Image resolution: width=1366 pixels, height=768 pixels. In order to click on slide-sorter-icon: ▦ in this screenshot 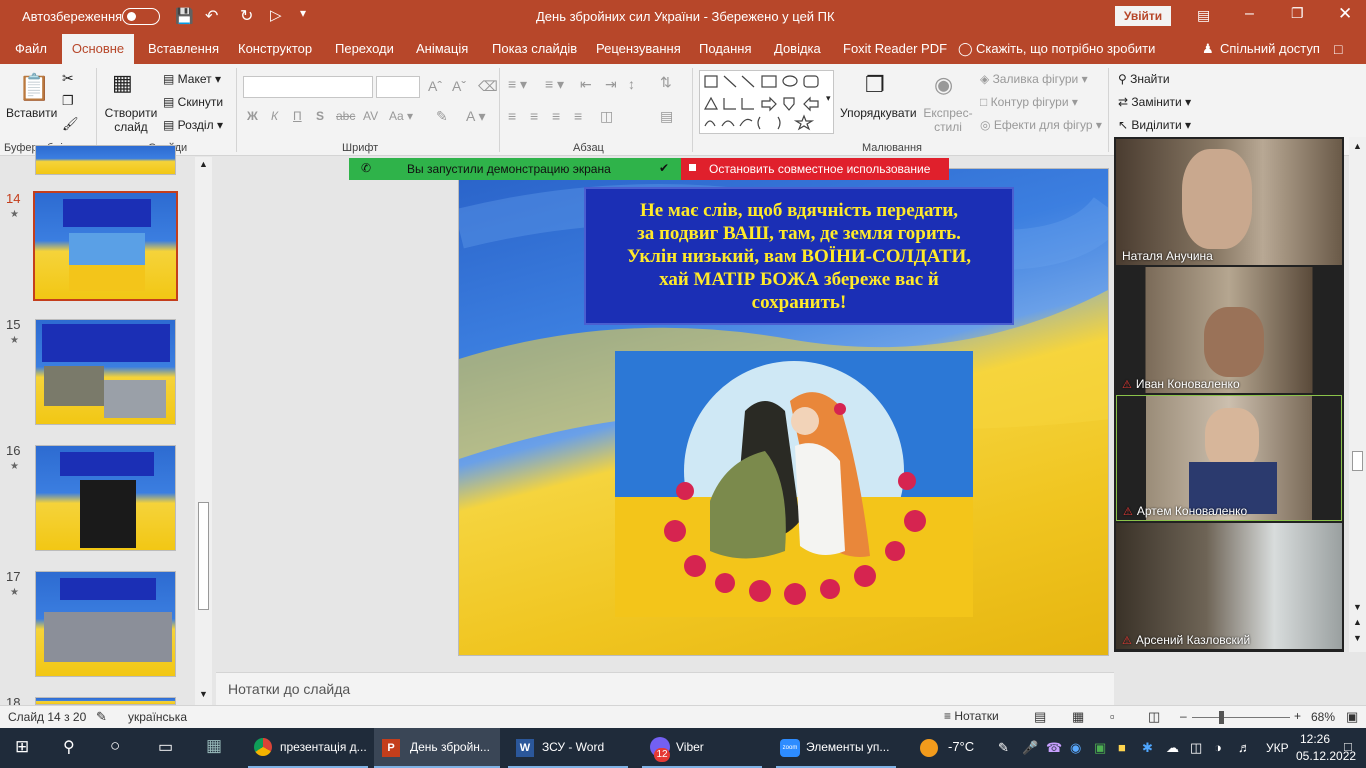, I will do `click(1078, 717)`.